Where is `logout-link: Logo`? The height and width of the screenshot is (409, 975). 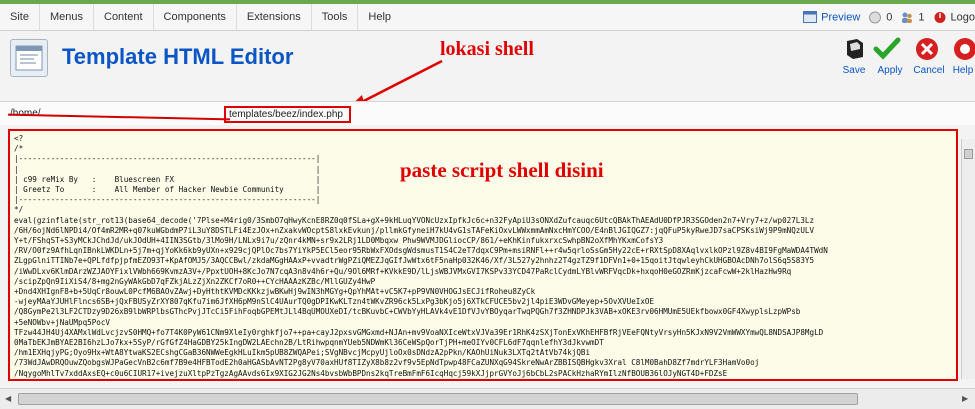
logout-link: Logo is located at coordinates (954, 17).